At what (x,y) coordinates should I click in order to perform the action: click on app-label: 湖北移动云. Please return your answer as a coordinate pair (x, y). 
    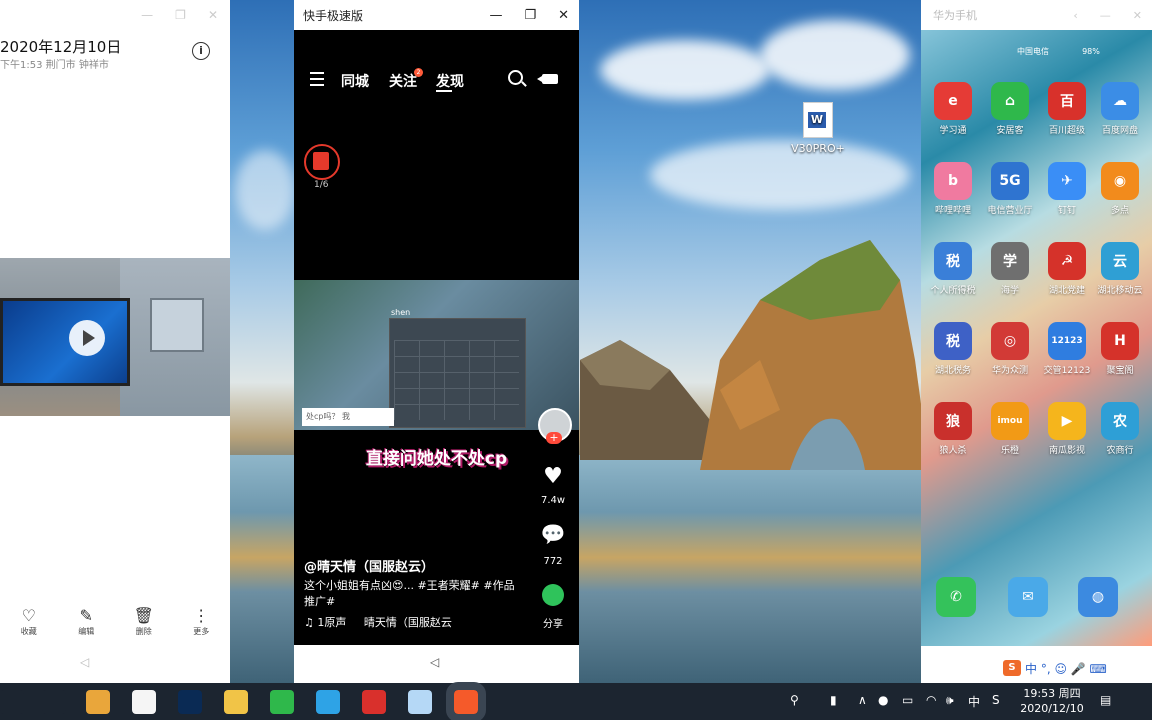
    Looking at the image, I should click on (1120, 291).